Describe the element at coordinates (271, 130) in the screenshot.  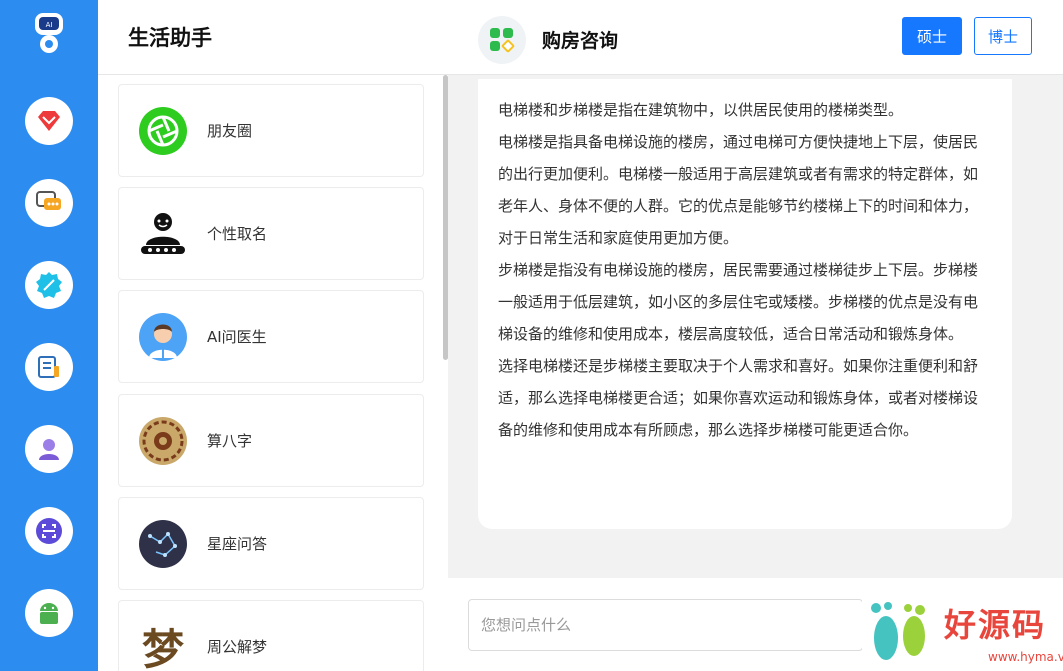
I see `list-item: 朋友圈` at that location.